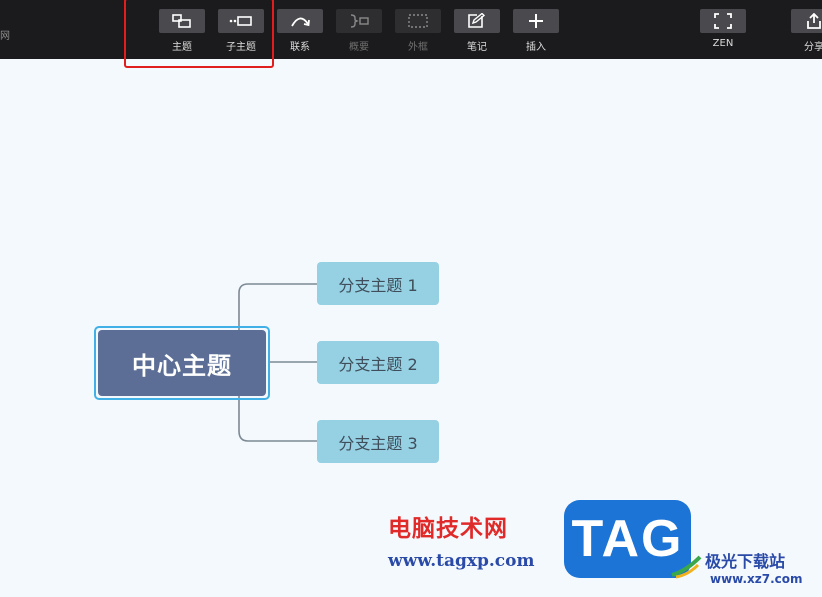 This screenshot has height=597, width=822. What do you see at coordinates (756, 579) in the screenshot?
I see `watermark-site-url: www.xz7.com` at bounding box center [756, 579].